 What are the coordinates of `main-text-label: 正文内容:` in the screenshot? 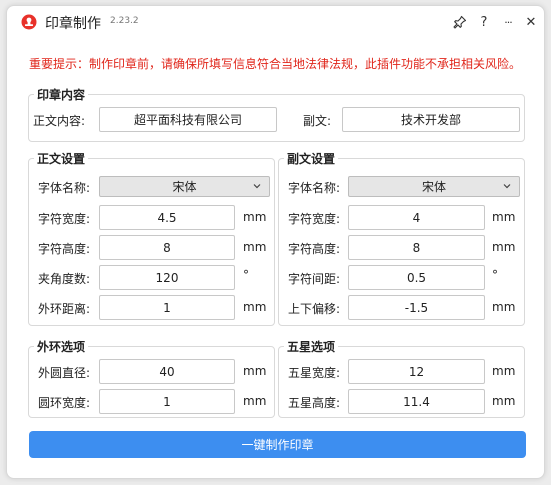 It's located at (59, 121).